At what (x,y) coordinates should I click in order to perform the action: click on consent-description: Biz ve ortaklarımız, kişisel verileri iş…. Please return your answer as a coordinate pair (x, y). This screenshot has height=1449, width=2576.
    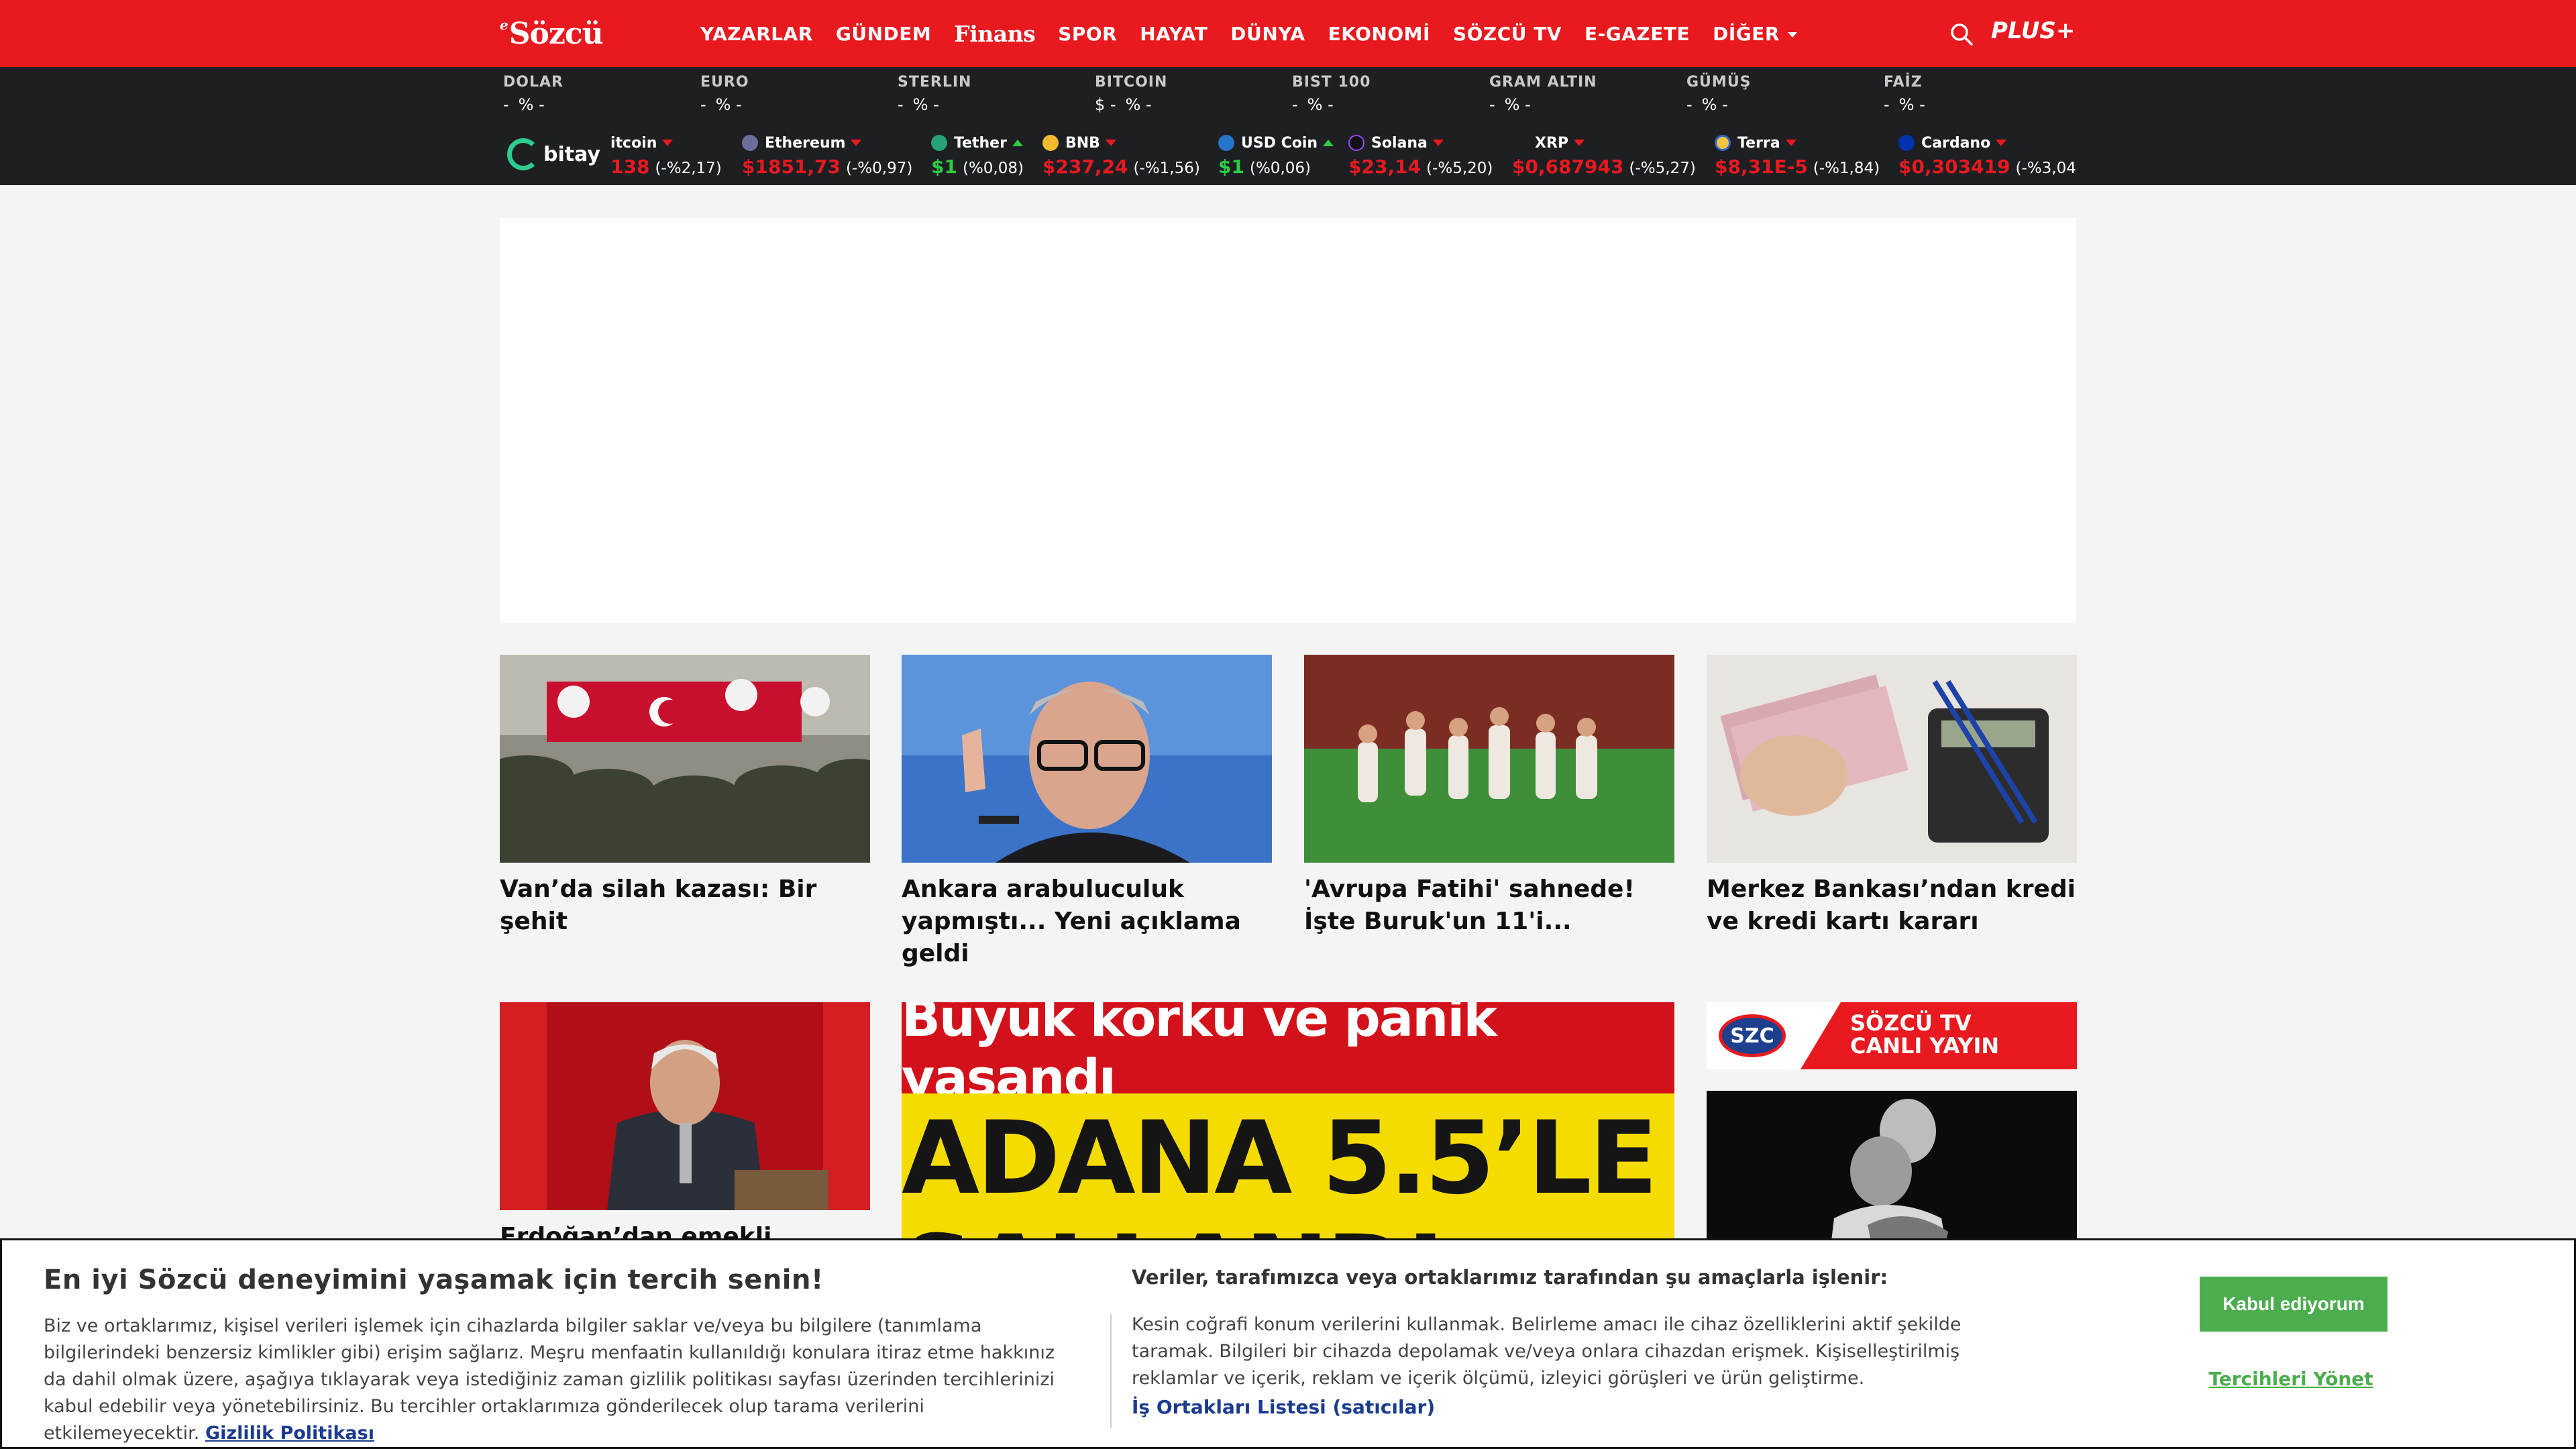
    Looking at the image, I should click on (549, 1380).